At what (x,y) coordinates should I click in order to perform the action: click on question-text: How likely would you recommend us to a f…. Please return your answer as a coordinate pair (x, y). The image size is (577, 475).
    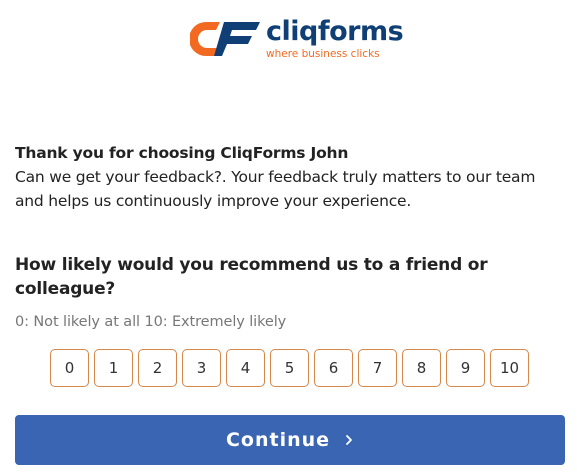
    Looking at the image, I should click on (251, 277).